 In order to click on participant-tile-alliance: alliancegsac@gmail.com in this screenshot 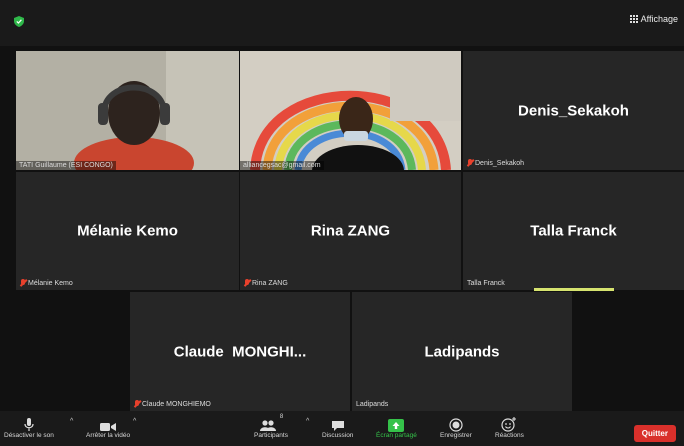, I will do `click(350, 110)`.